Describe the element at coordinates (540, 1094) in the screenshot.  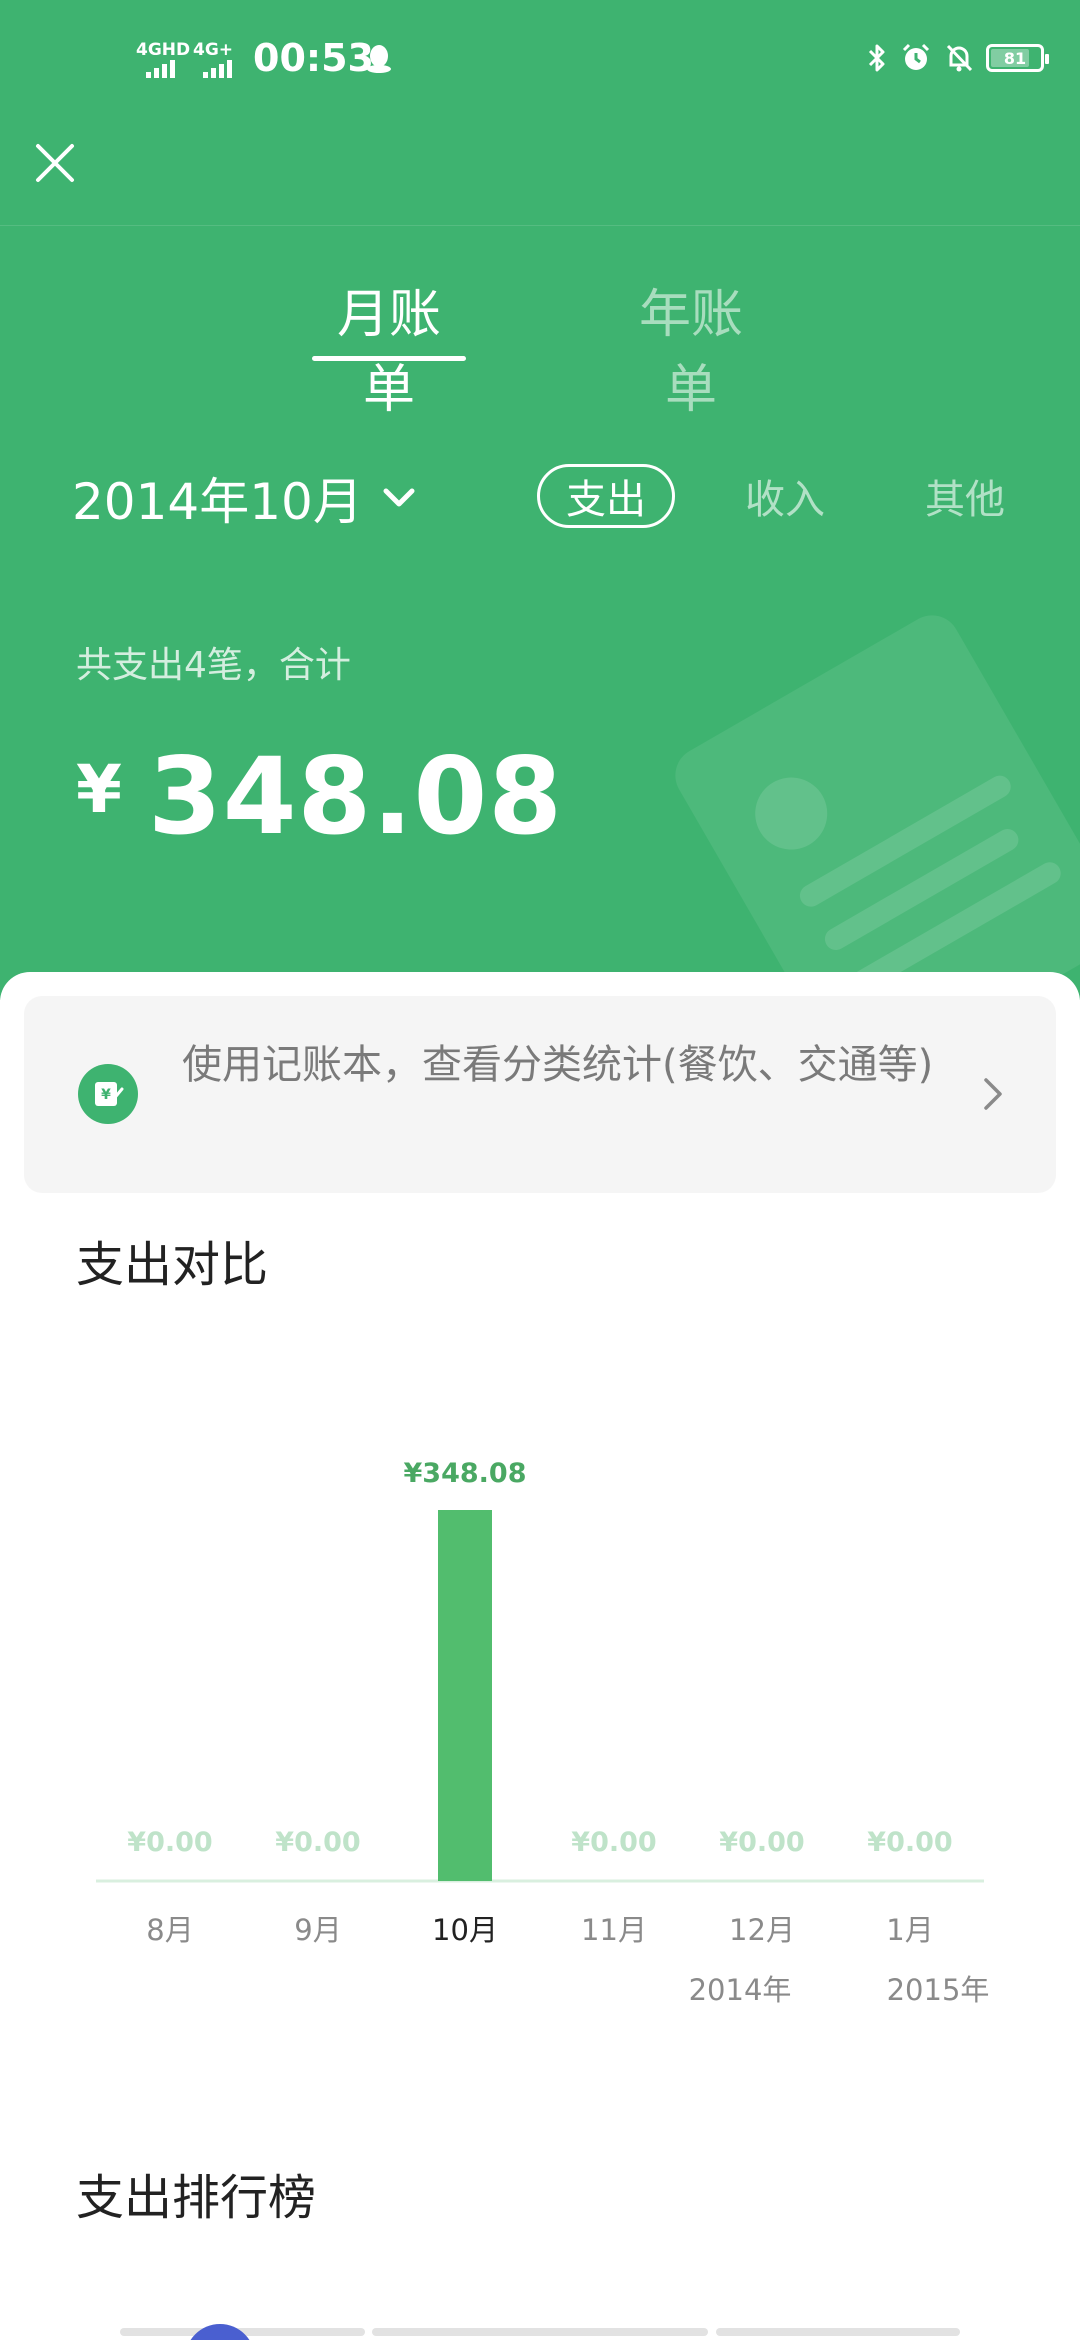
I see `ledger-promo-banner: ¥ 使用记账本，查看分类统计(餐饮、交通等)` at that location.